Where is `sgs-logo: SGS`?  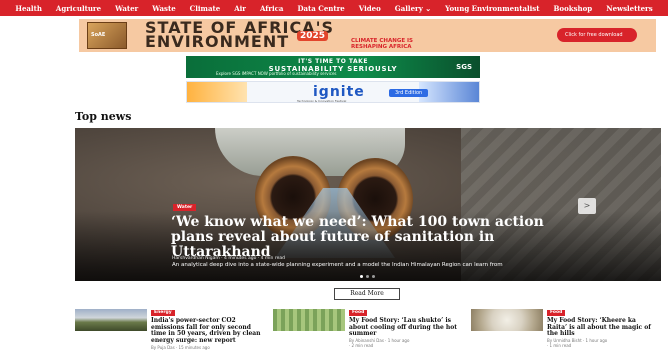 sgs-logo: SGS is located at coordinates (464, 67).